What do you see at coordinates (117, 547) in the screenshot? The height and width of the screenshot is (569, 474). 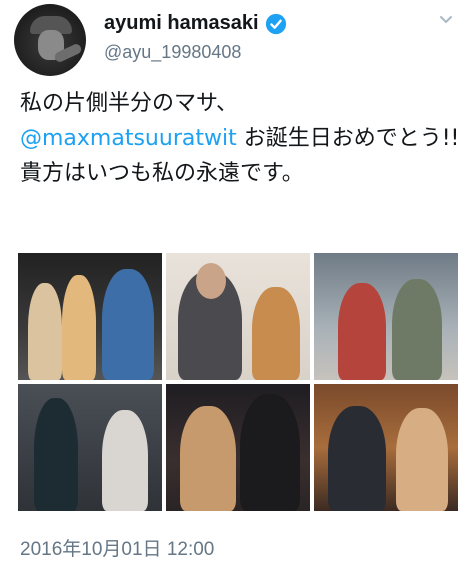 I see `tweet-timestamp: 2016年10月01日 12:00` at bounding box center [117, 547].